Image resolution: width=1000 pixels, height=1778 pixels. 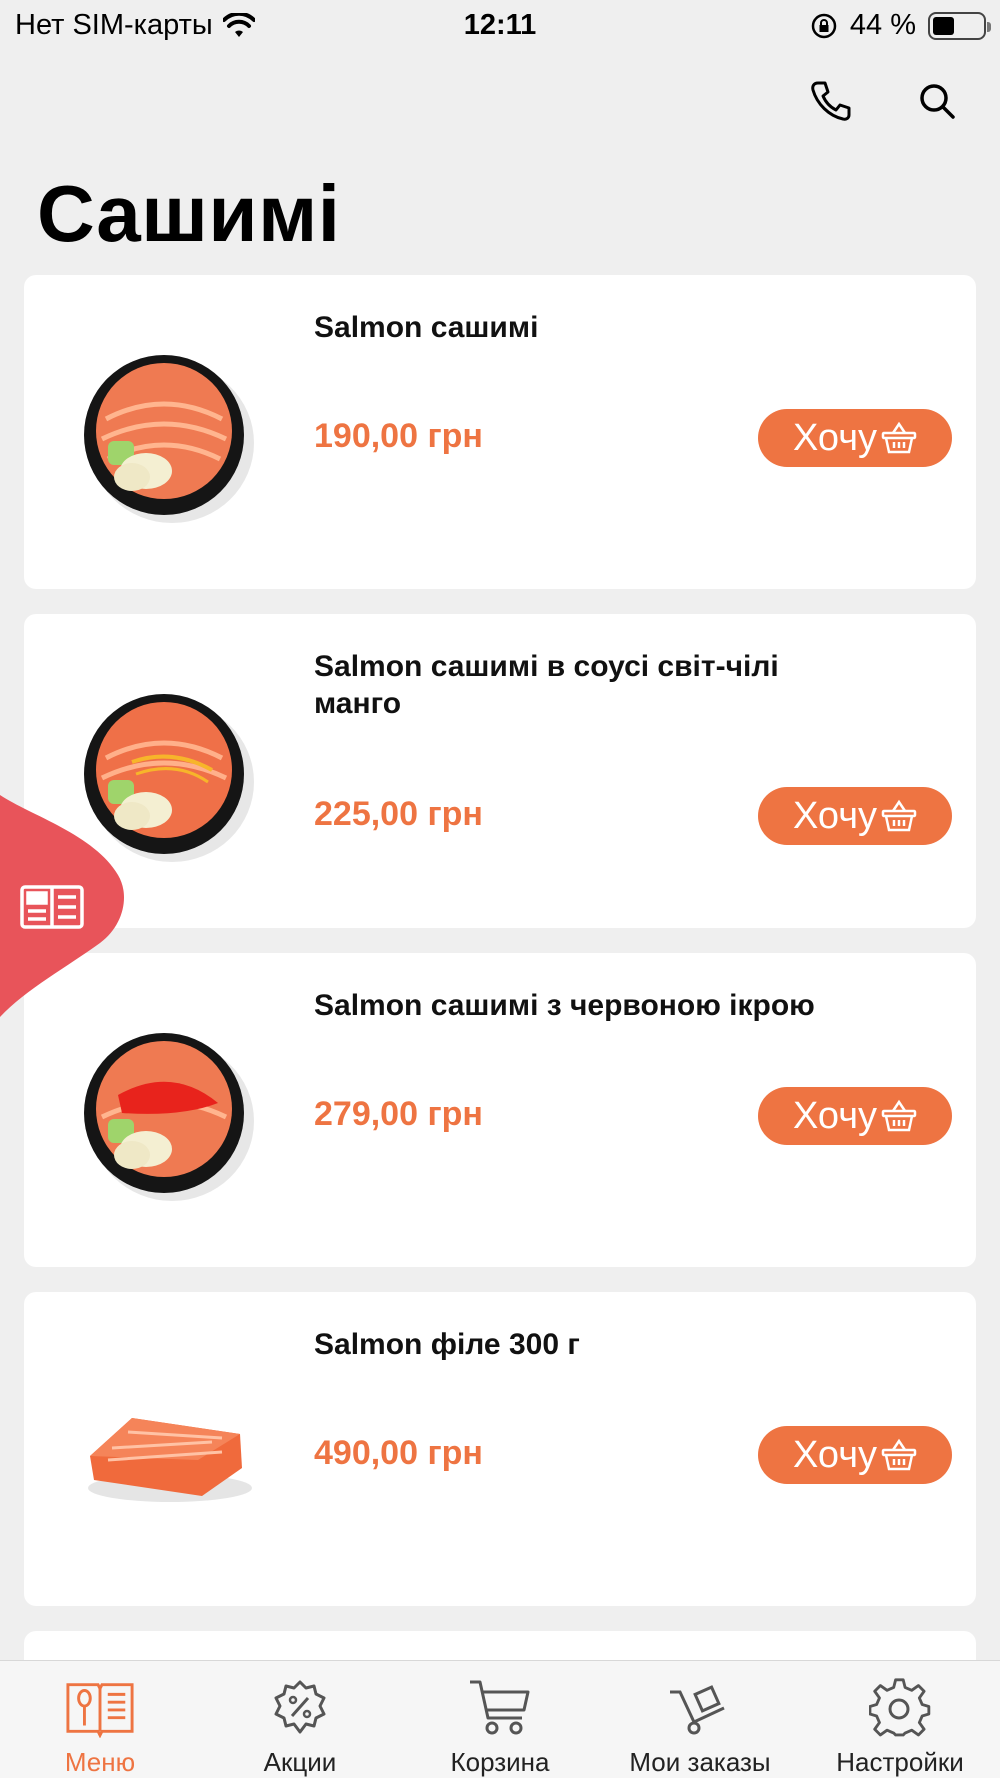 What do you see at coordinates (447, 1344) in the screenshot?
I see `product-name: Salmon філе 300 г` at bounding box center [447, 1344].